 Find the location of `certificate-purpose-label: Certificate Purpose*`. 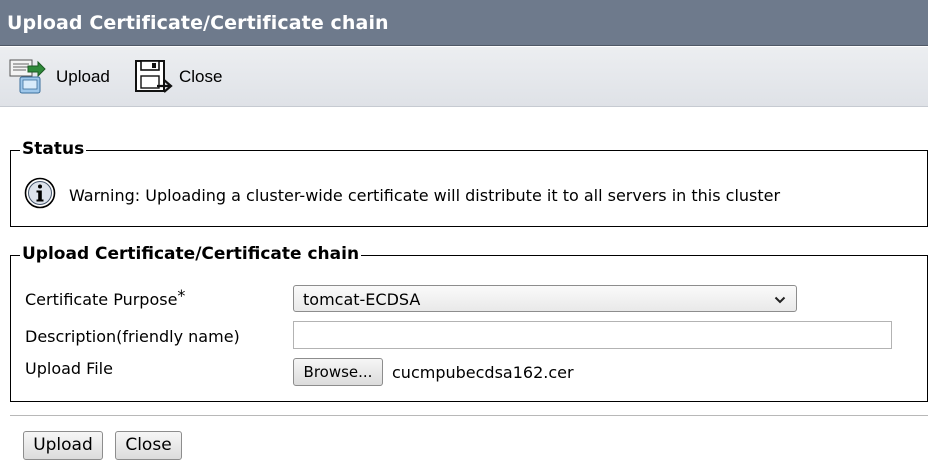

certificate-purpose-label: Certificate Purpose* is located at coordinates (105, 297).